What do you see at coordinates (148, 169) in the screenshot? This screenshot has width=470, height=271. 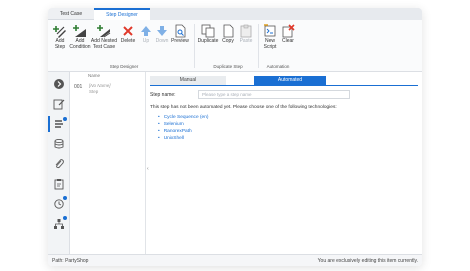 I see `collapse-panel-arrow-icon: ‹` at bounding box center [148, 169].